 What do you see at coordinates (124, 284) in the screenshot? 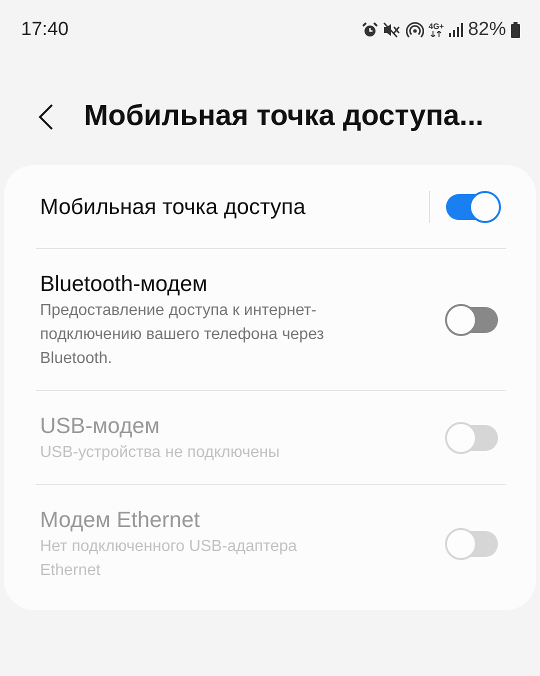
I see `setting-title: Bluetooth-модем` at bounding box center [124, 284].